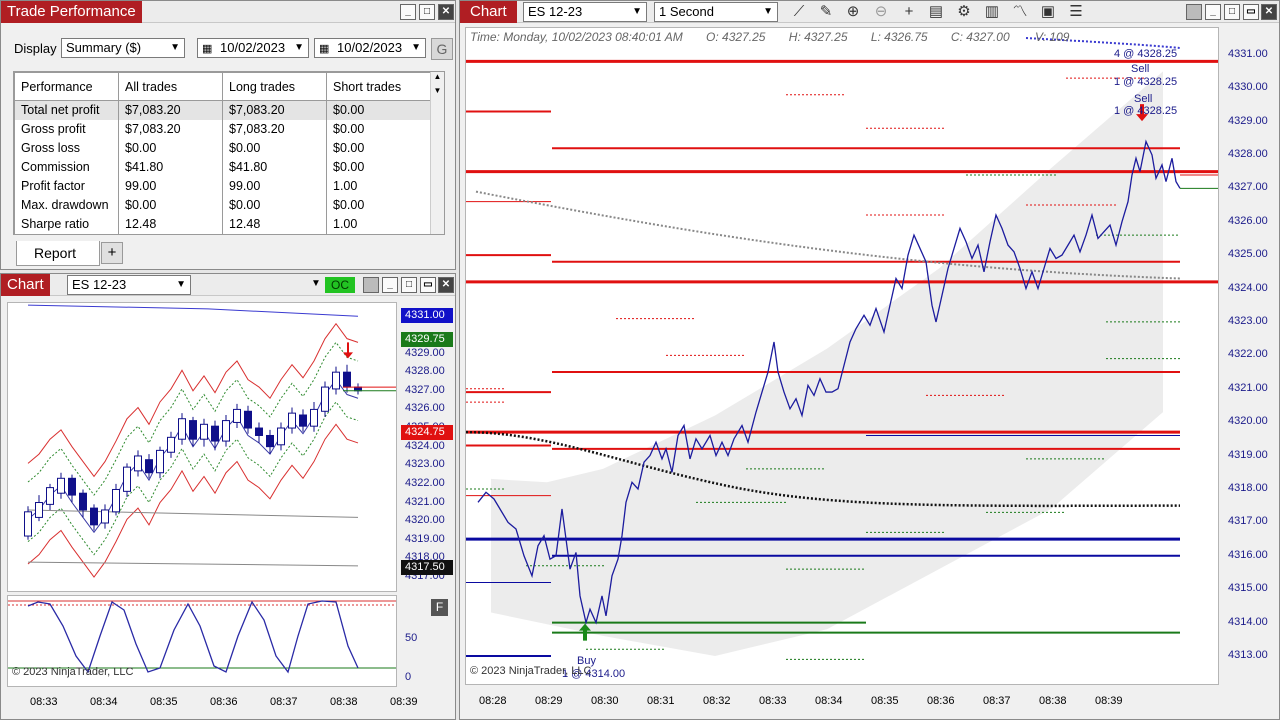  I want to click on price-axis-label: 4326.00, so click(425, 408).